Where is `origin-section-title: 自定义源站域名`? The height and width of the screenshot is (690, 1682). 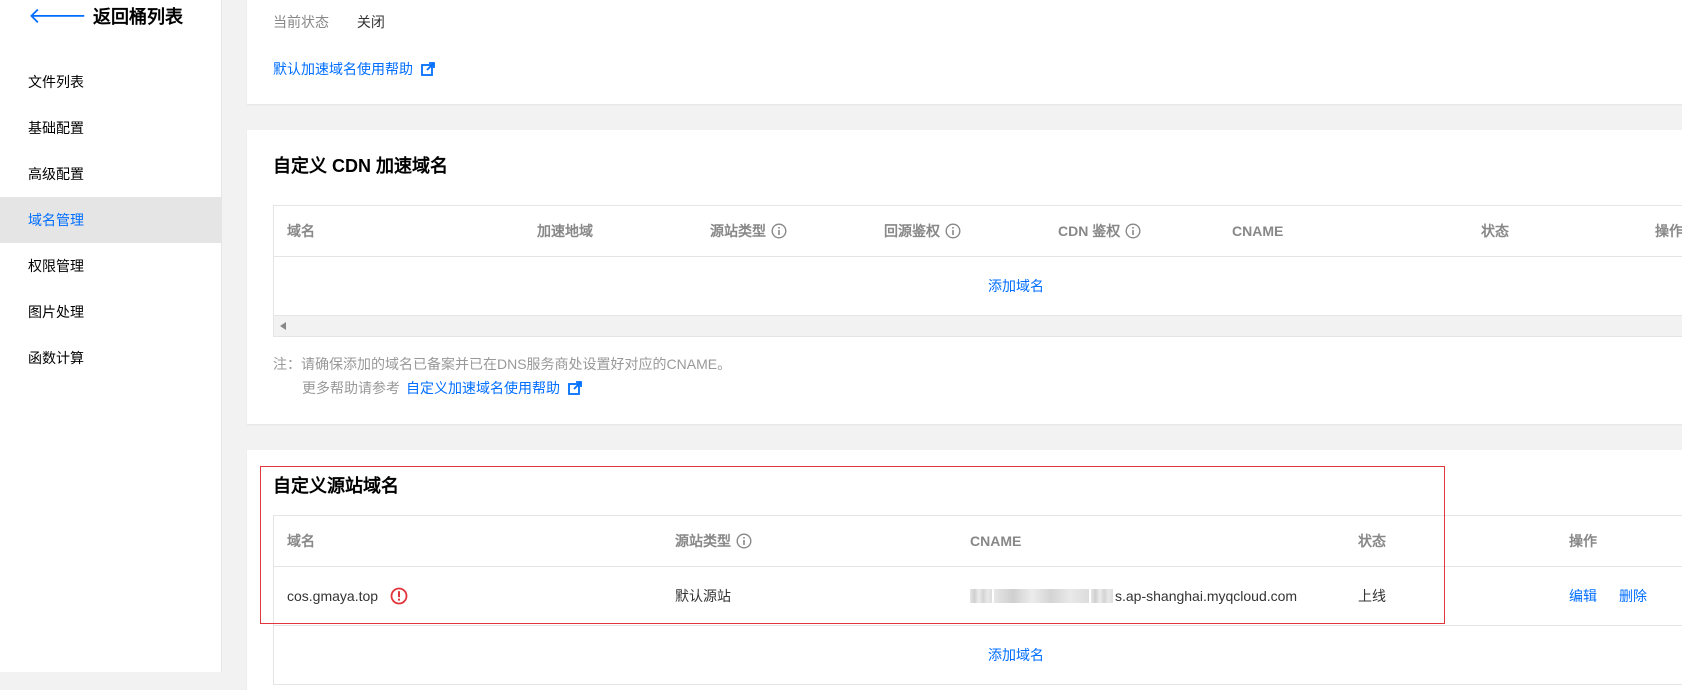 origin-section-title: 自定义源站域名 is located at coordinates (336, 486).